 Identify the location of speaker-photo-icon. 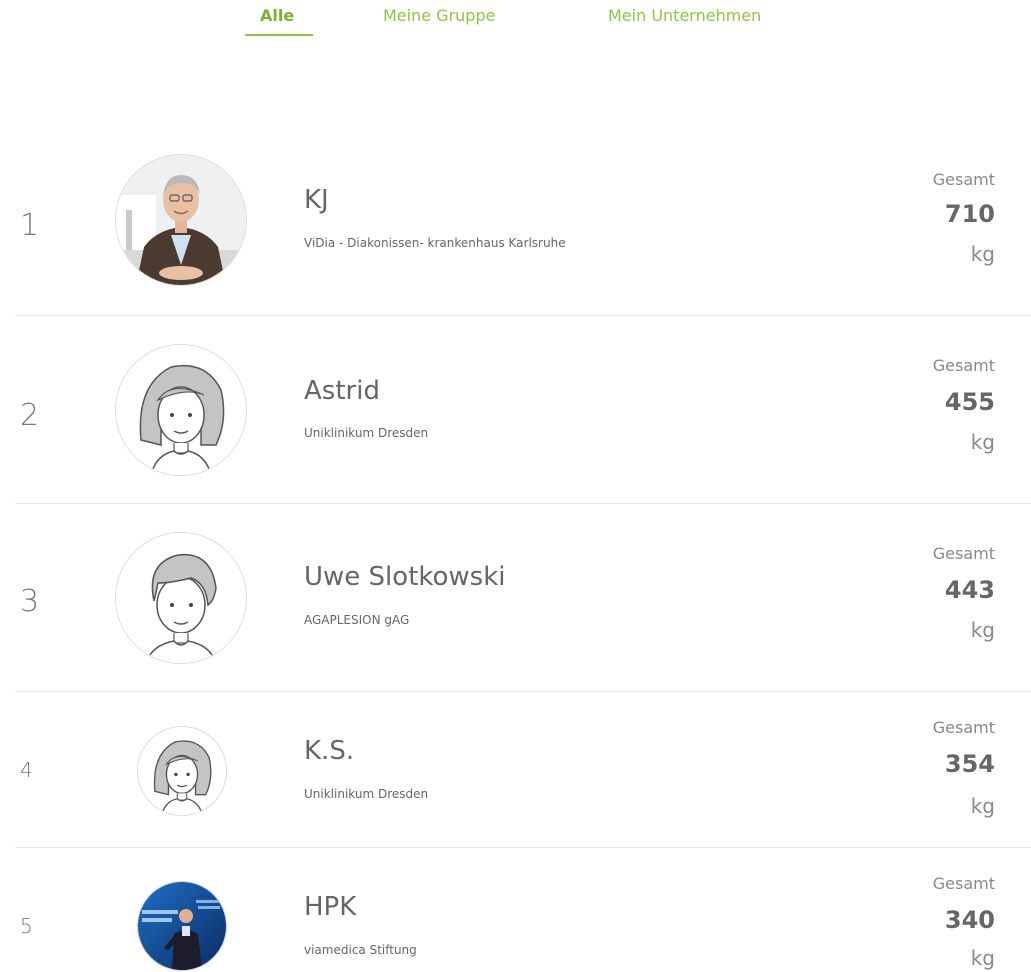
(182, 926).